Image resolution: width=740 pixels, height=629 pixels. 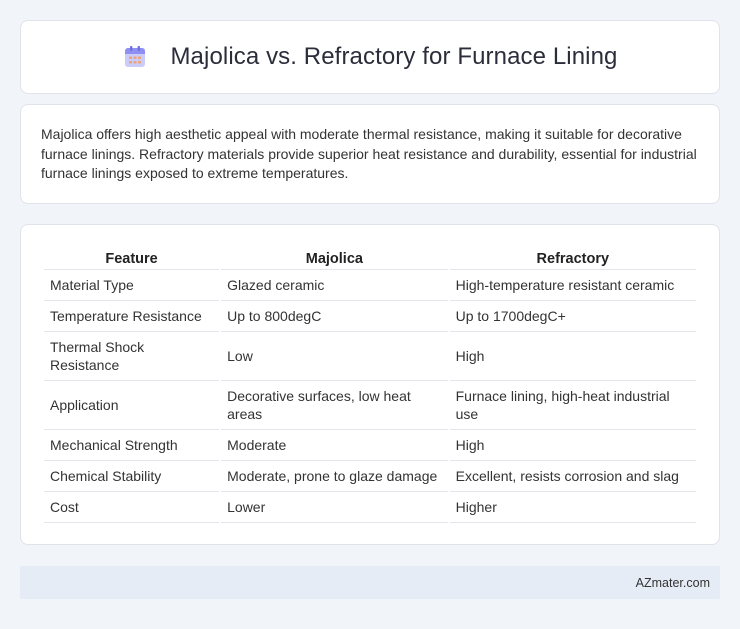 I want to click on refractory-cell: Higher, so click(x=572, y=507).